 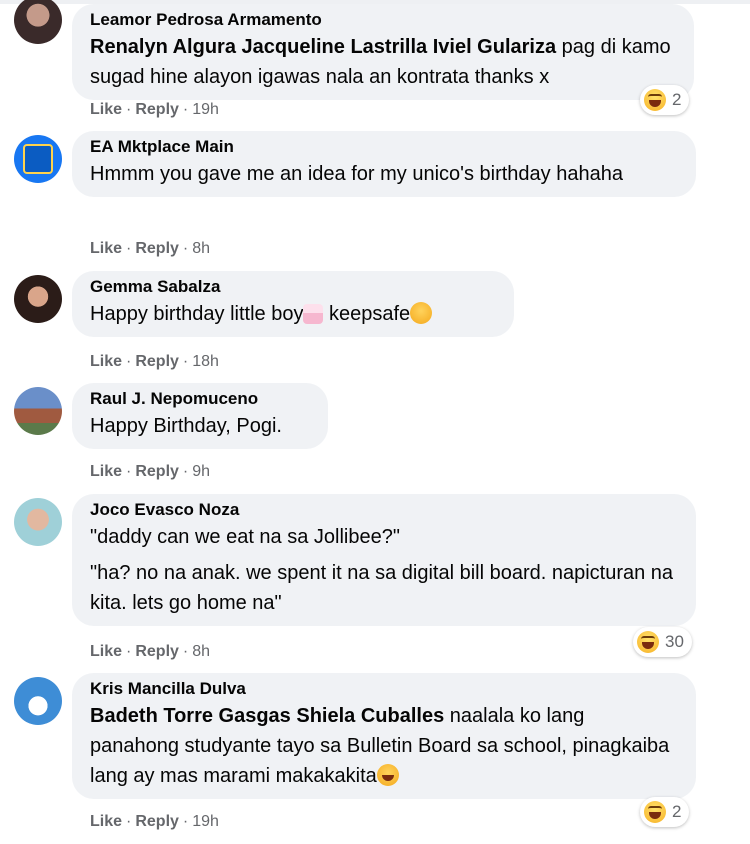 What do you see at coordinates (313, 314) in the screenshot?
I see `birthday-cake-icon` at bounding box center [313, 314].